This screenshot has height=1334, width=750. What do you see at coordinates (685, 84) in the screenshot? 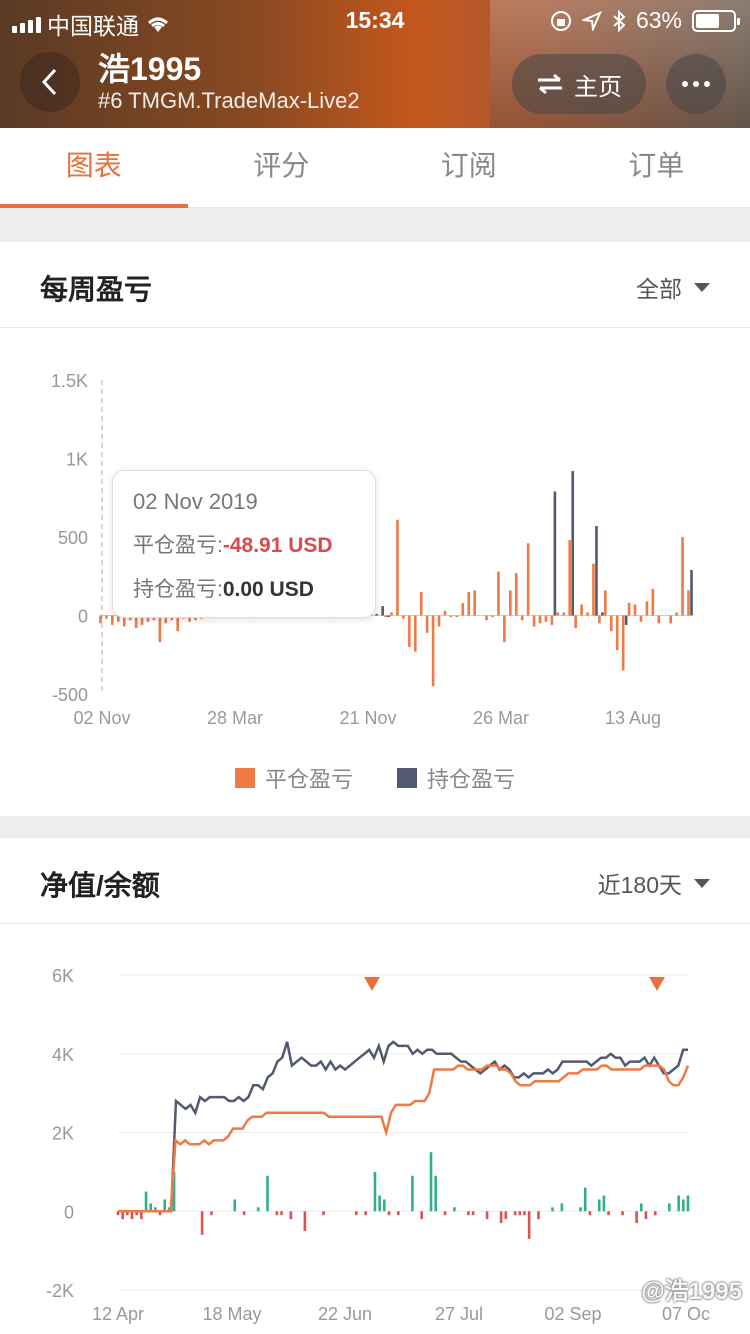
I see `more-dots-icon` at bounding box center [685, 84].